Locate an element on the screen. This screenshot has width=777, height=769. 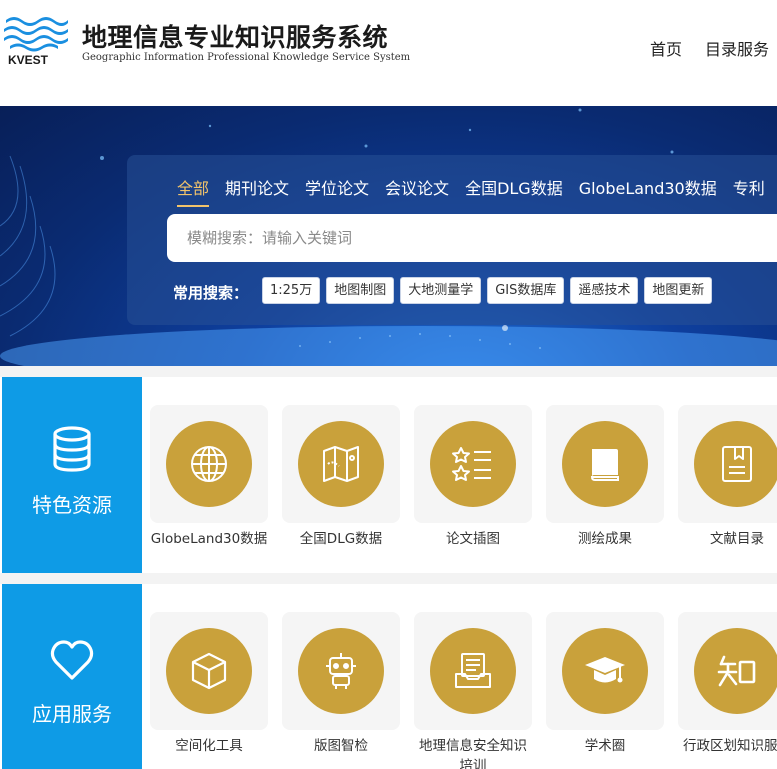
nav-catalog-link: 目录服务 is located at coordinates (737, 48).